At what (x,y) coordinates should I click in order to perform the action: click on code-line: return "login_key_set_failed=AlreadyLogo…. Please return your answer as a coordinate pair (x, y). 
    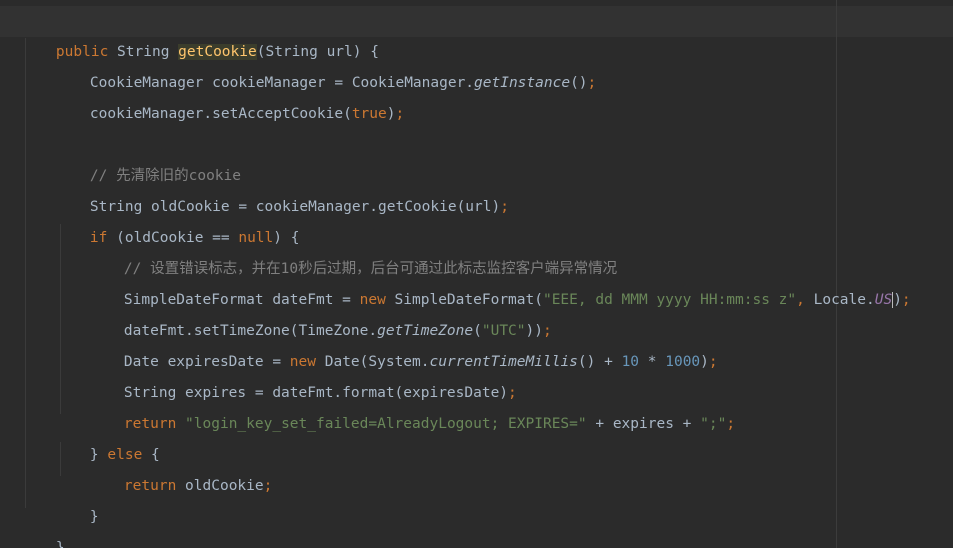
    Looking at the image, I should click on (412, 405).